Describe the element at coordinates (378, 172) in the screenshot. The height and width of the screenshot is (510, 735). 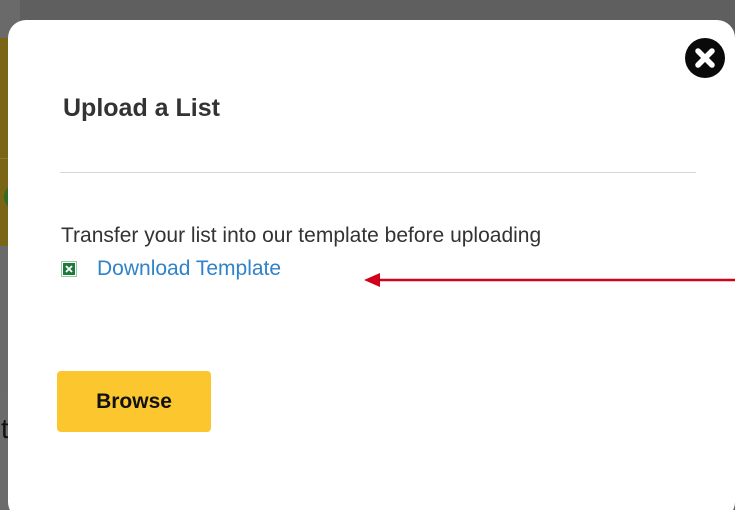
I see `title-divider` at that location.